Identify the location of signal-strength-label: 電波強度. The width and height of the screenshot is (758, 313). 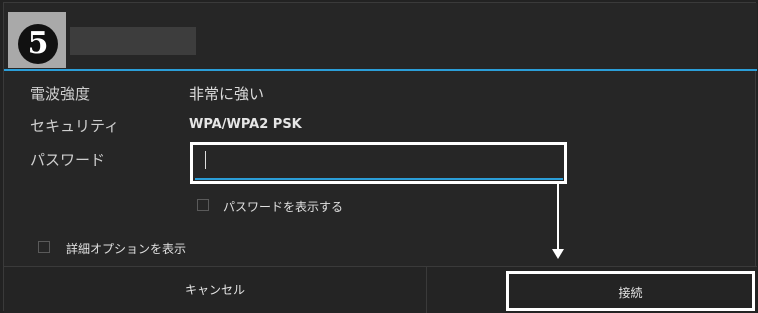
(60, 94).